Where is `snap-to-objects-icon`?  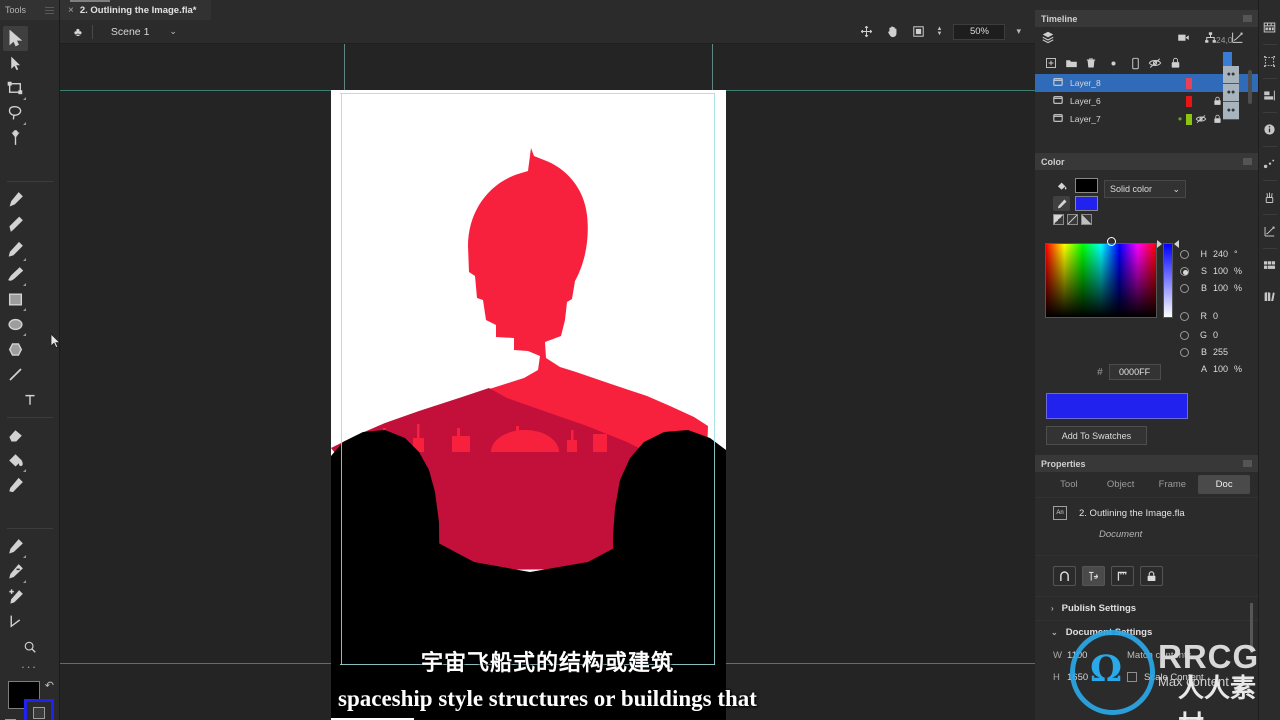
snap-to-objects-icon is located at coordinates (1064, 576).